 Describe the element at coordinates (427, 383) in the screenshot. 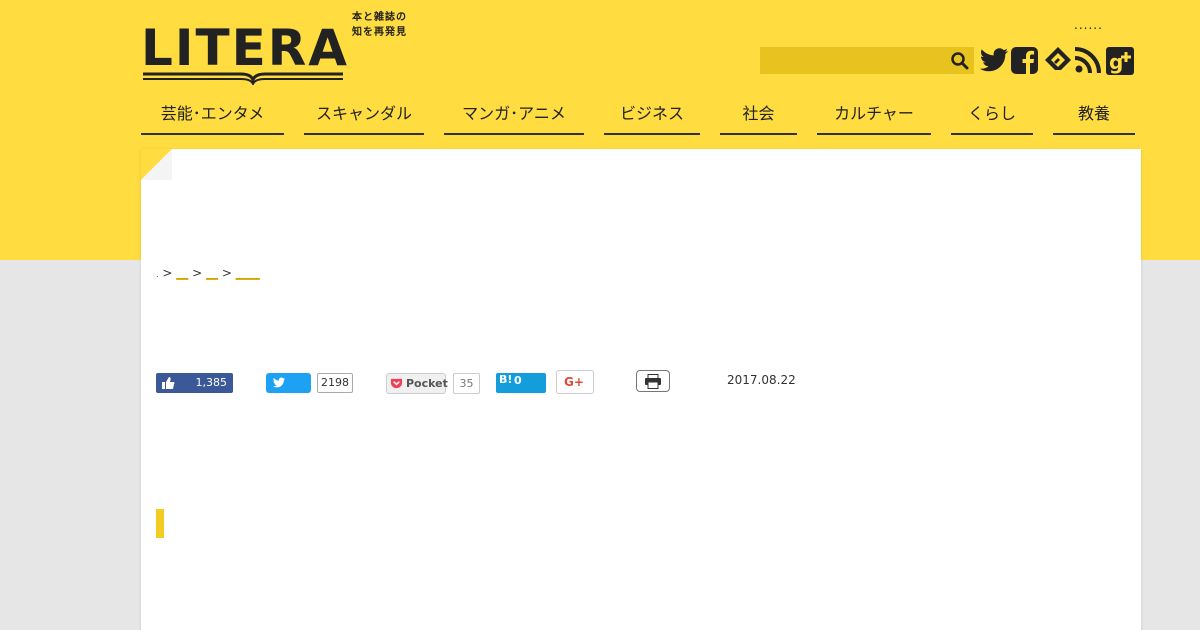

I see `pocket-label: Pocket` at that location.